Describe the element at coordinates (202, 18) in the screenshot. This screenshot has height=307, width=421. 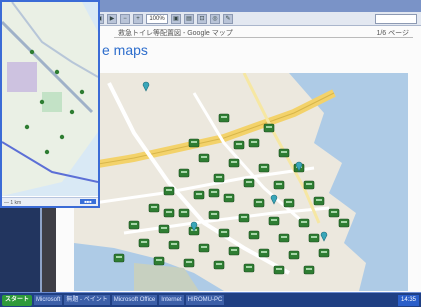
I see `fit-page-icon: ⊡` at that location.